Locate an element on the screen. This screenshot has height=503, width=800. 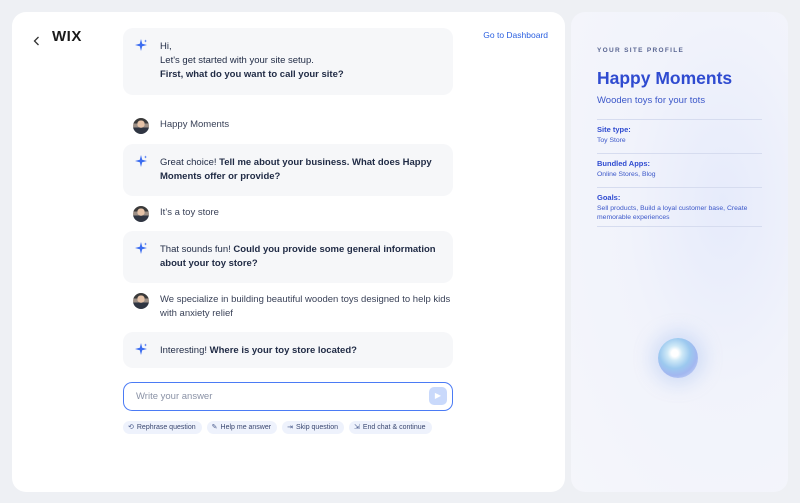
chip-label: Rephrase question is located at coordinates (166, 427).